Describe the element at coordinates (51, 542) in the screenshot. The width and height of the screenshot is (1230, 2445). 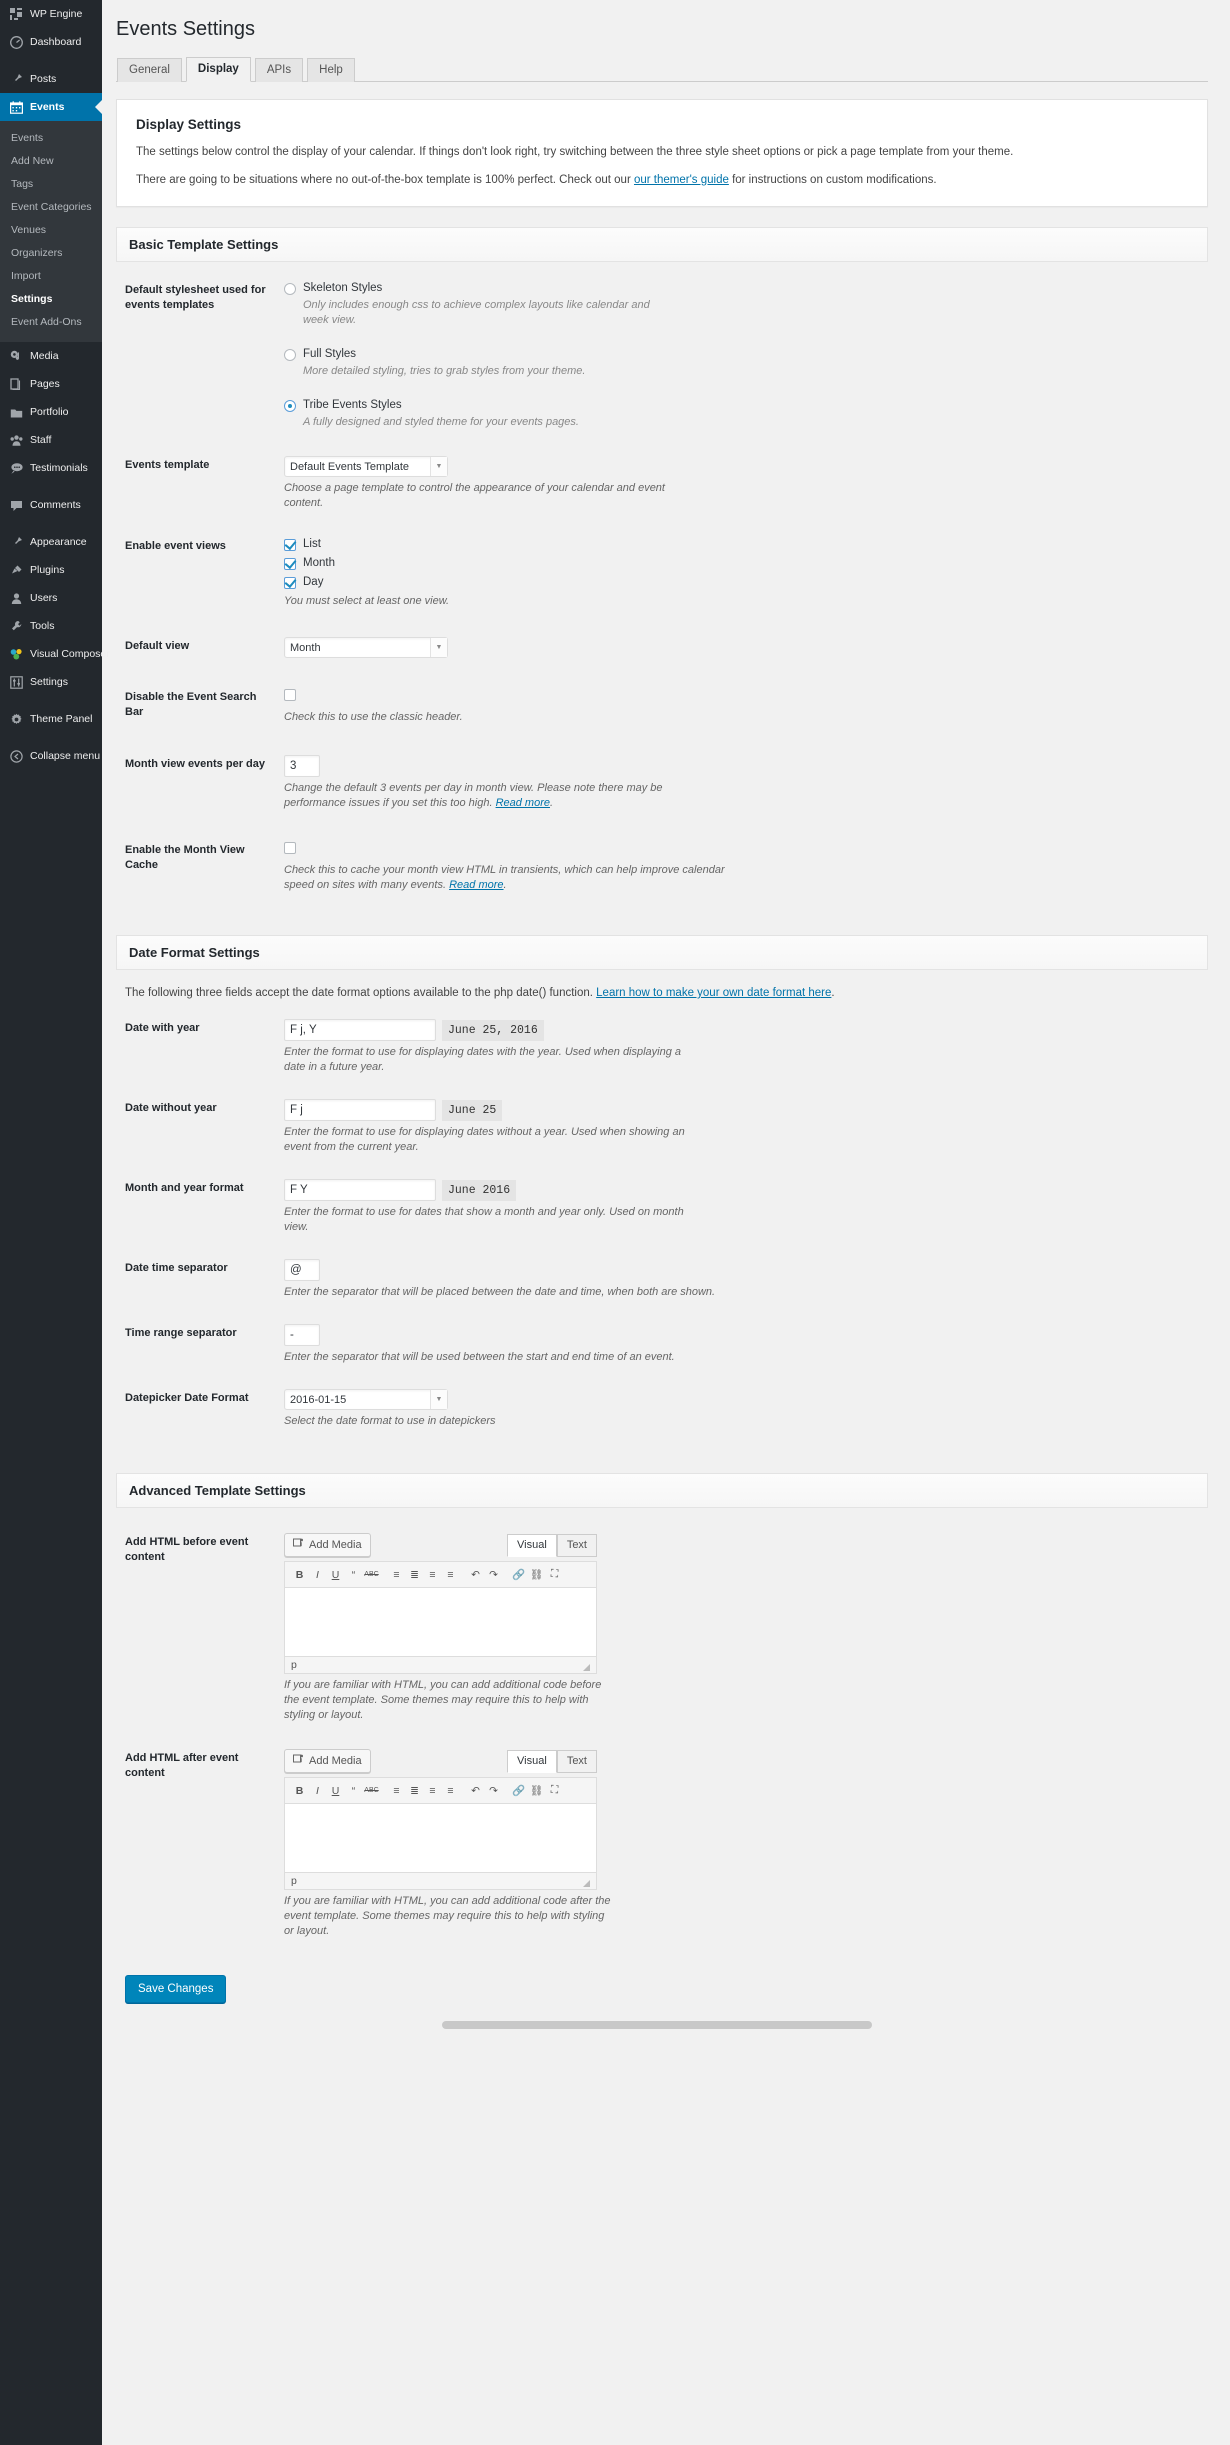
I see `sidebar-item-appearance: Appearance` at that location.